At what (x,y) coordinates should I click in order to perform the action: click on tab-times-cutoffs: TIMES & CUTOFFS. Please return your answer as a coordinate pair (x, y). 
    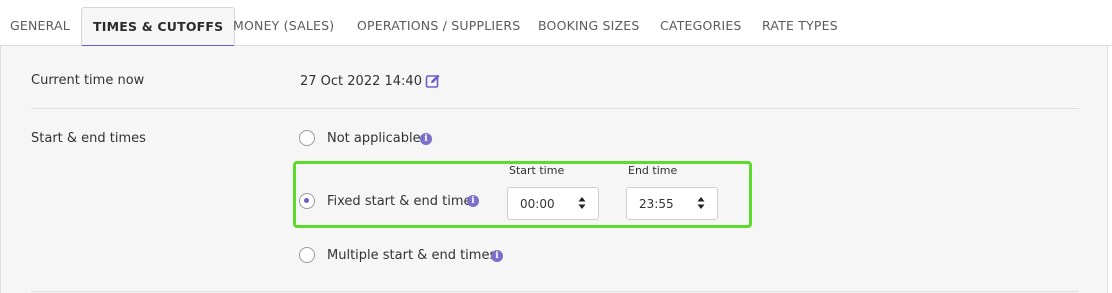
    Looking at the image, I should click on (158, 27).